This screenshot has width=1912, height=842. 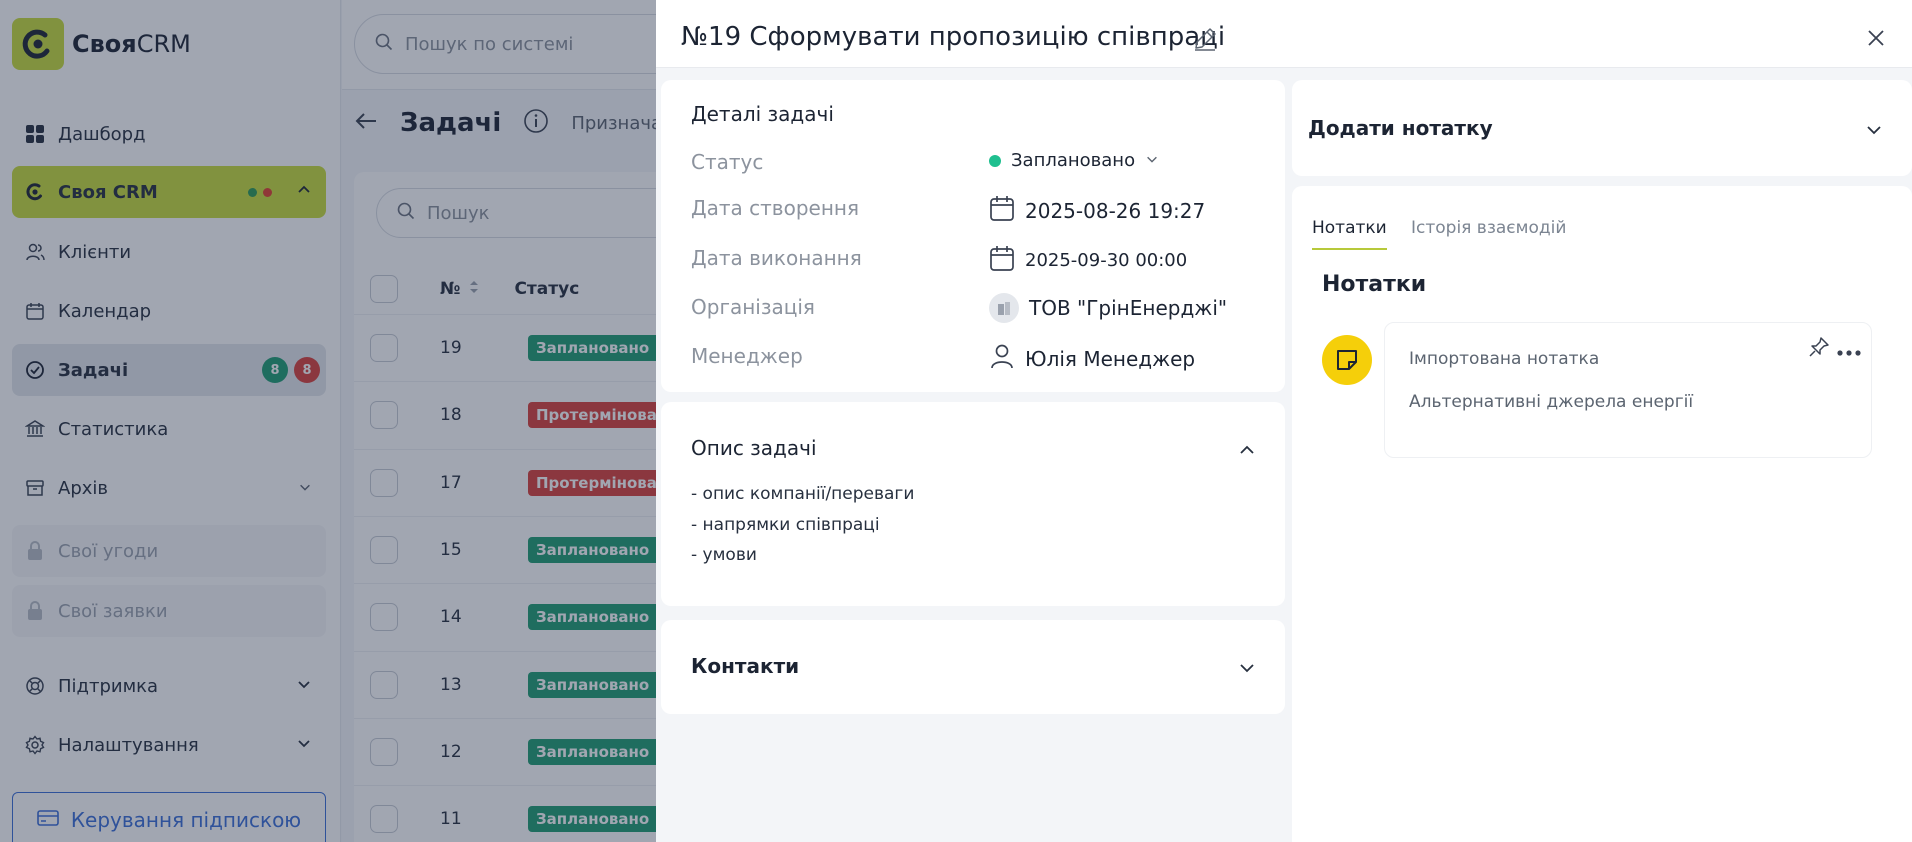 I want to click on due-date-value: 2025-09-30 00:00, so click(x=1088, y=260).